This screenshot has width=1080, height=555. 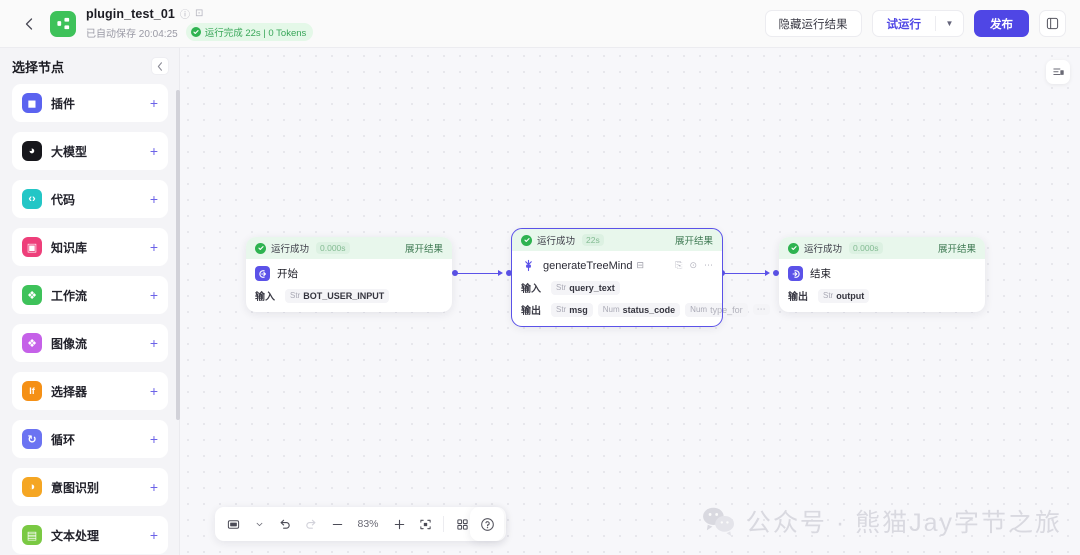 I want to click on chip-name: msg, so click(x=578, y=309).